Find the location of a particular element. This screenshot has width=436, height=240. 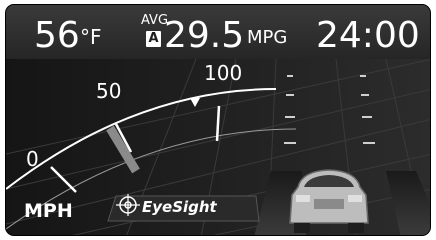

car-rear-icon is located at coordinates (329, 201).